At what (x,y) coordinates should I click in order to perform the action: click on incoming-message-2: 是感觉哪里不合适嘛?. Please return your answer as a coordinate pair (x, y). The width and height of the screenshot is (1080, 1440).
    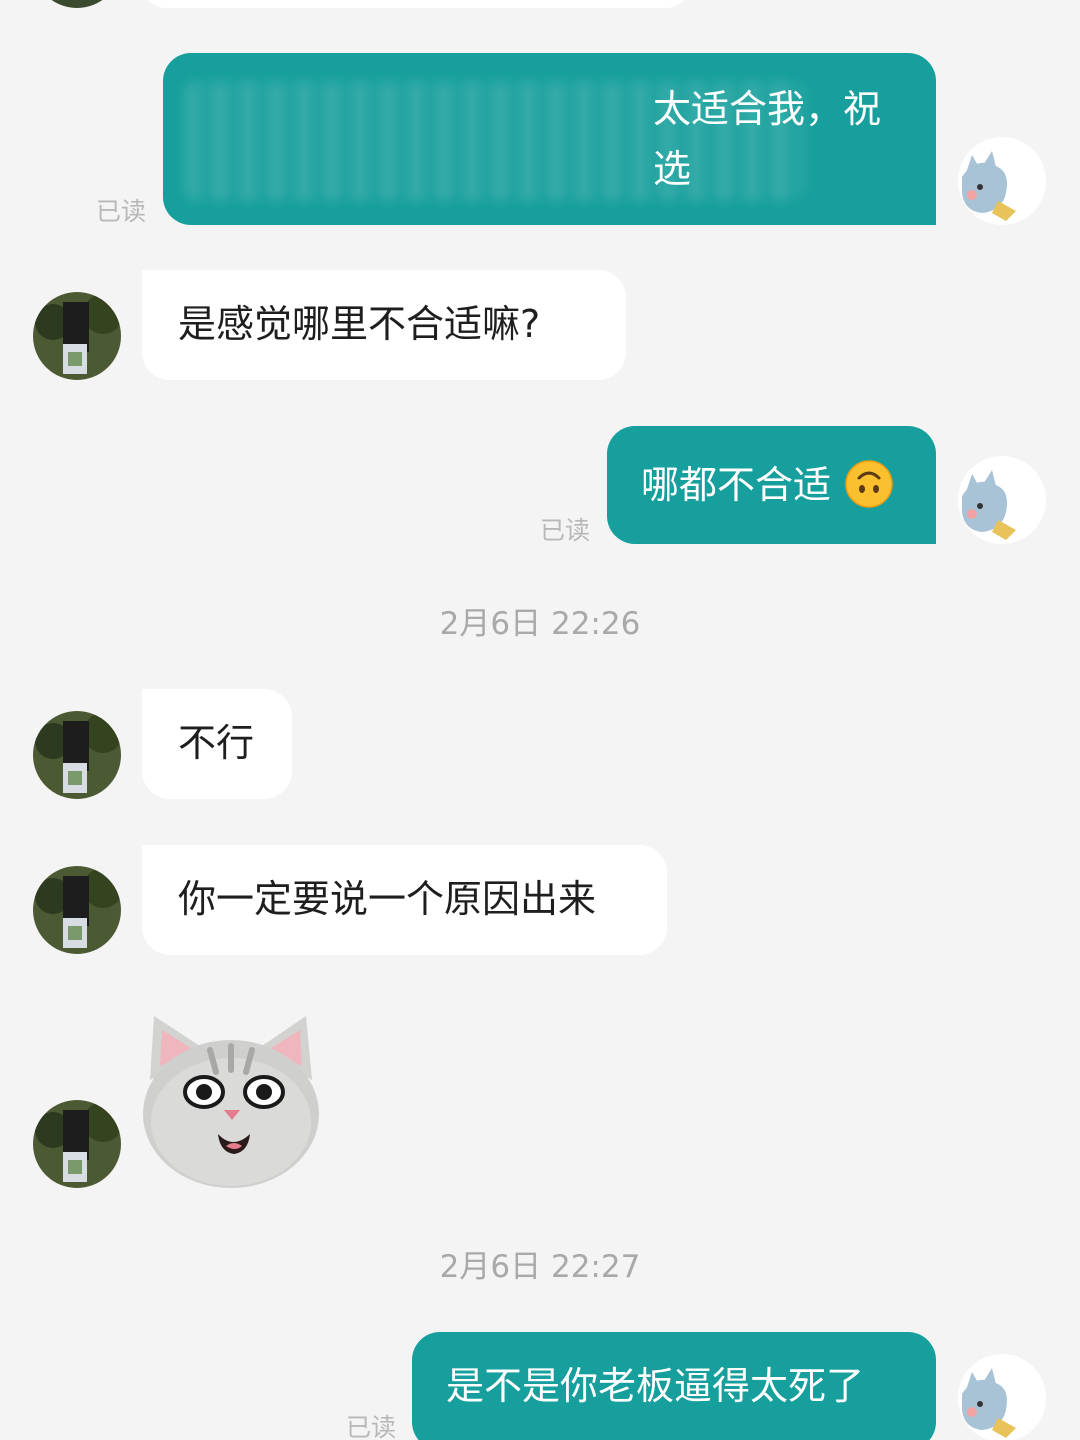
    Looking at the image, I should click on (384, 325).